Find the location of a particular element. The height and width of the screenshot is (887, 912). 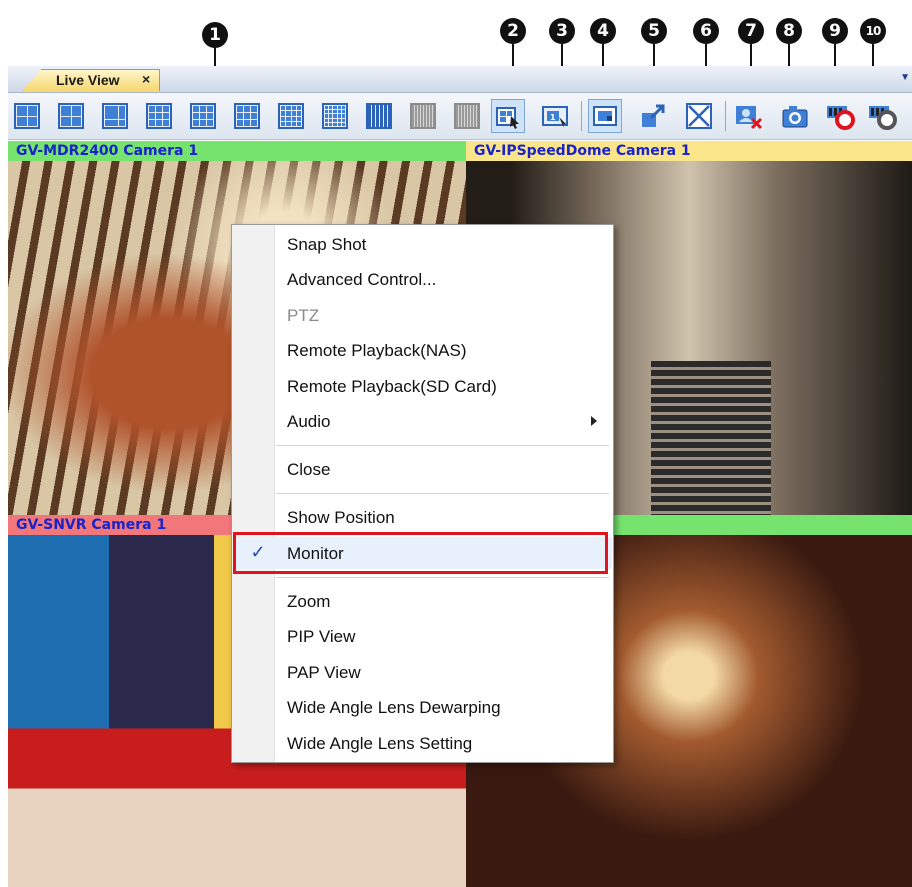

menu-item-label: Wide Angle Lens Setting is located at coordinates (380, 743).